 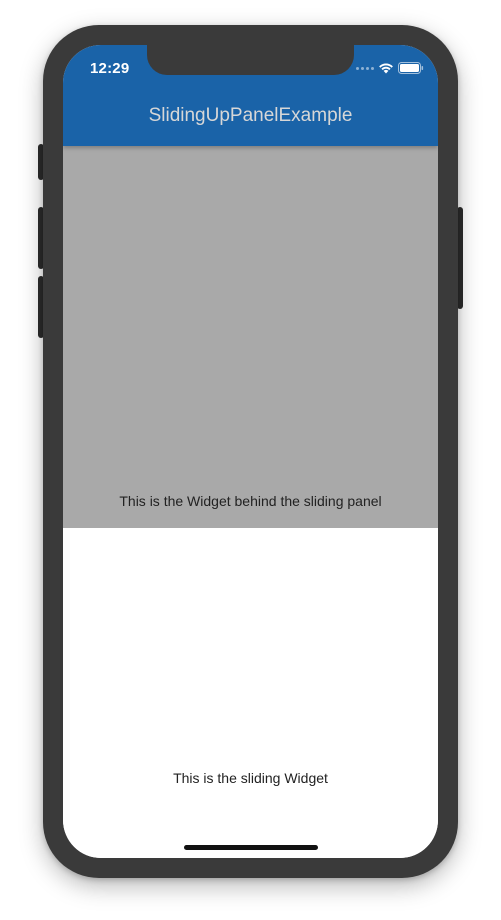 I want to click on home-indicator, so click(x=251, y=847).